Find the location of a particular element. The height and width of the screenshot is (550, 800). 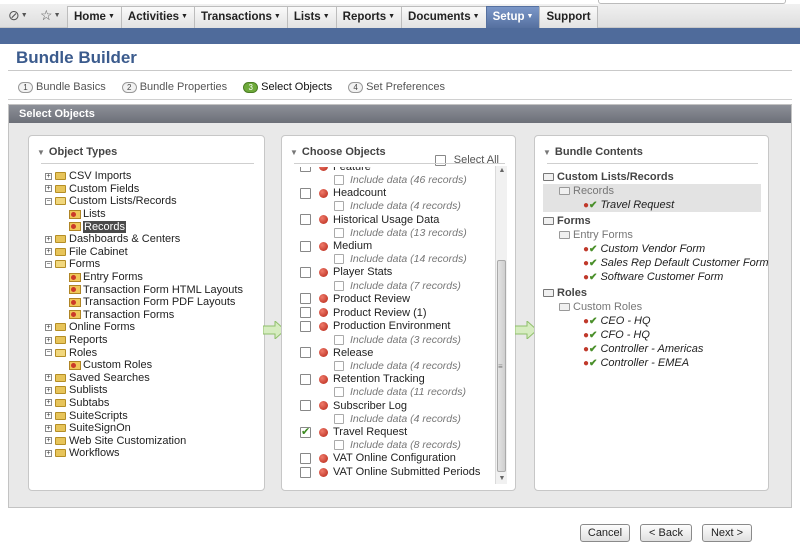

recent-records-button: ⊘▼ is located at coordinates (18, 15).